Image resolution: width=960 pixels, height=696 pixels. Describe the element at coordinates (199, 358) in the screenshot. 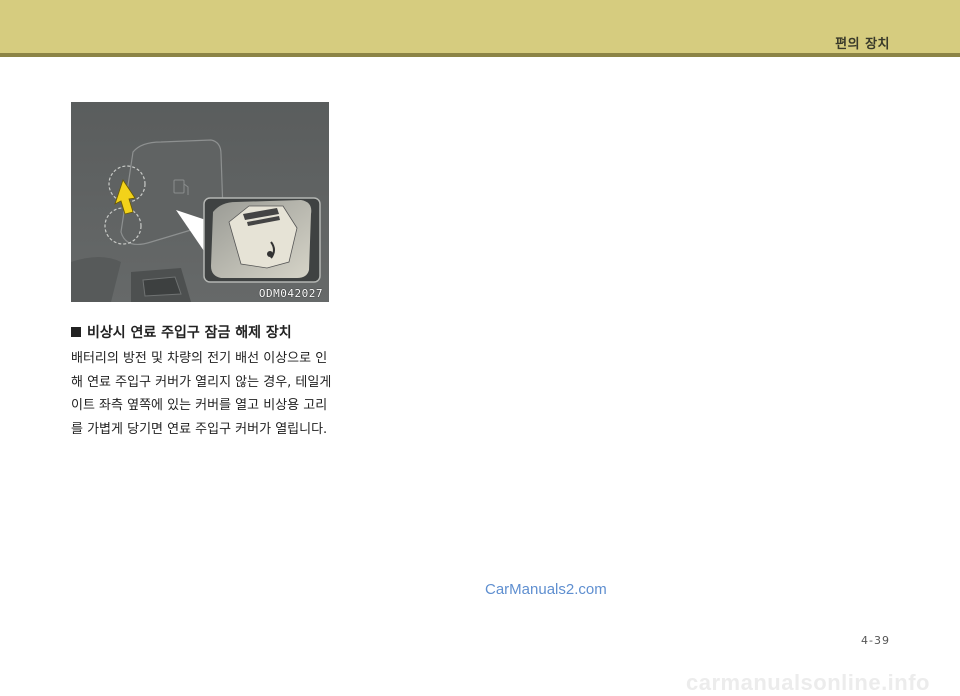

I see `body-line: 배터리의 방전 및 차량의 전기 배선 이상으로 인` at that location.